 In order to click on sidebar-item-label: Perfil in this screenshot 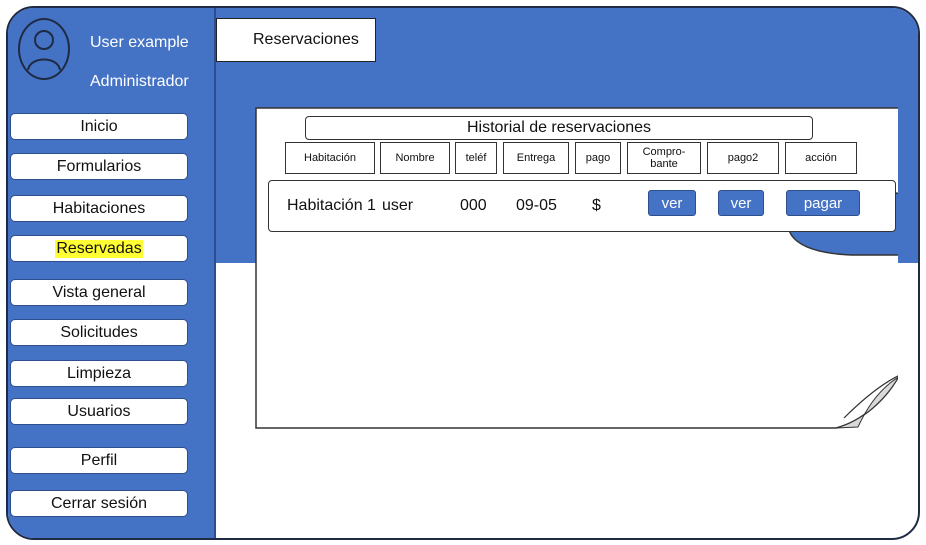, I will do `click(99, 460)`.